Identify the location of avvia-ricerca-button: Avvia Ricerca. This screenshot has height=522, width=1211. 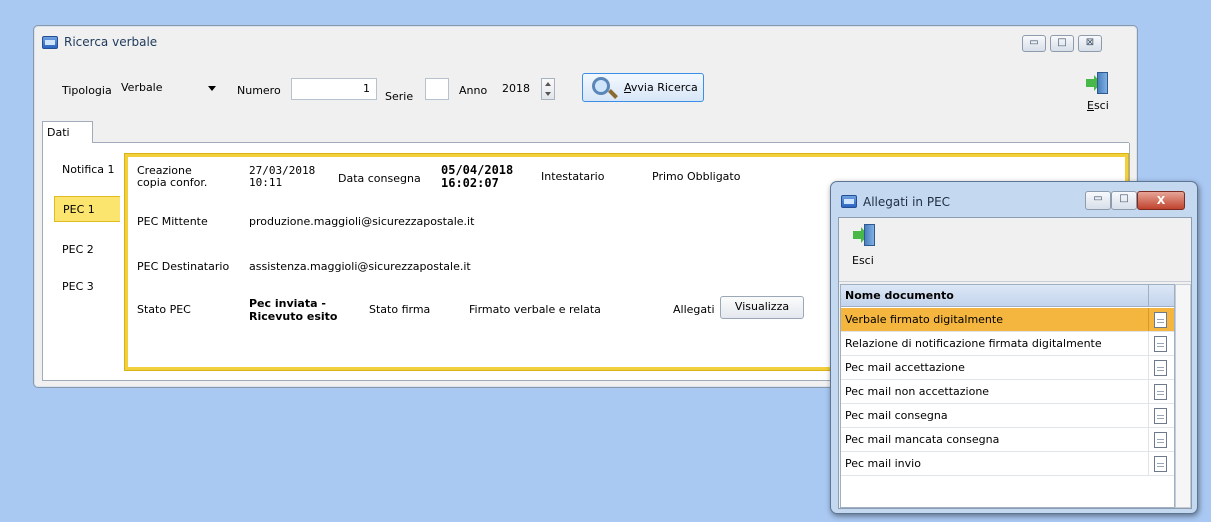
(643, 87).